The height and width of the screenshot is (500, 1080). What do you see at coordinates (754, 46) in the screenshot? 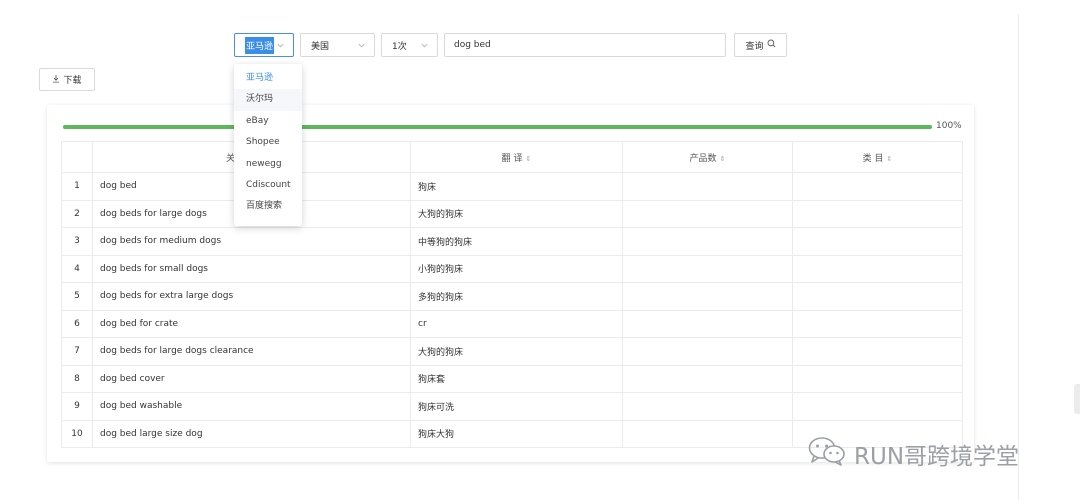
I see `query-button-label: 查询` at bounding box center [754, 46].